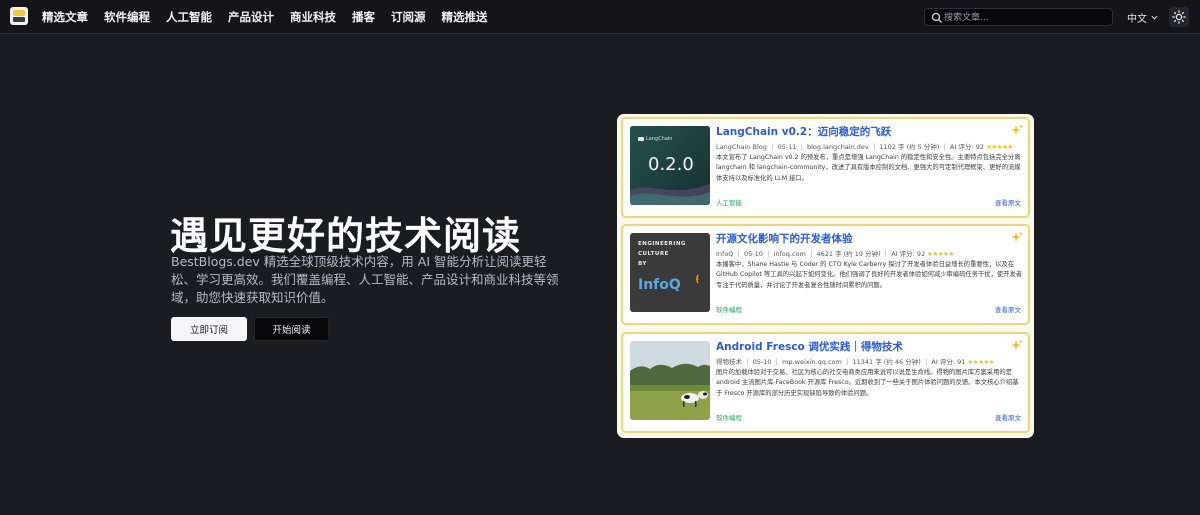 The width and height of the screenshot is (1200, 515). I want to click on nav-menu: 精选文章 软件编程 人工智能 产品设计 商业科技 播客 订阅源 精选推送, so click(273, 17).